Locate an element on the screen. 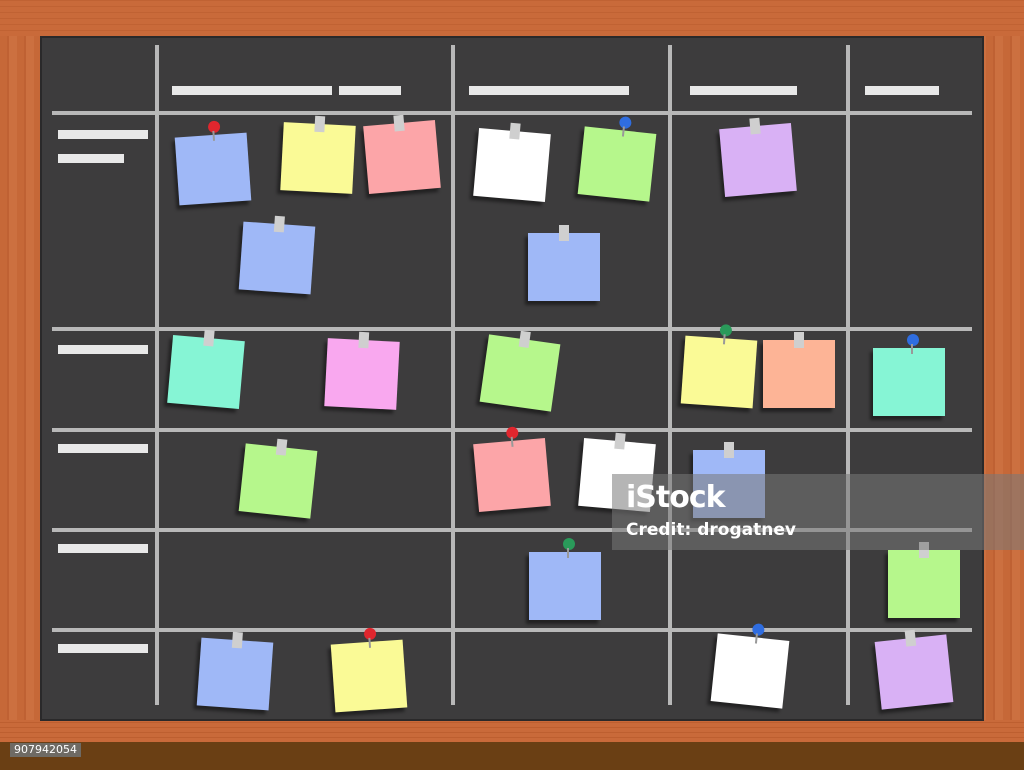 This screenshot has width=1024, height=770. watermark-logo: iStock is located at coordinates (676, 497).